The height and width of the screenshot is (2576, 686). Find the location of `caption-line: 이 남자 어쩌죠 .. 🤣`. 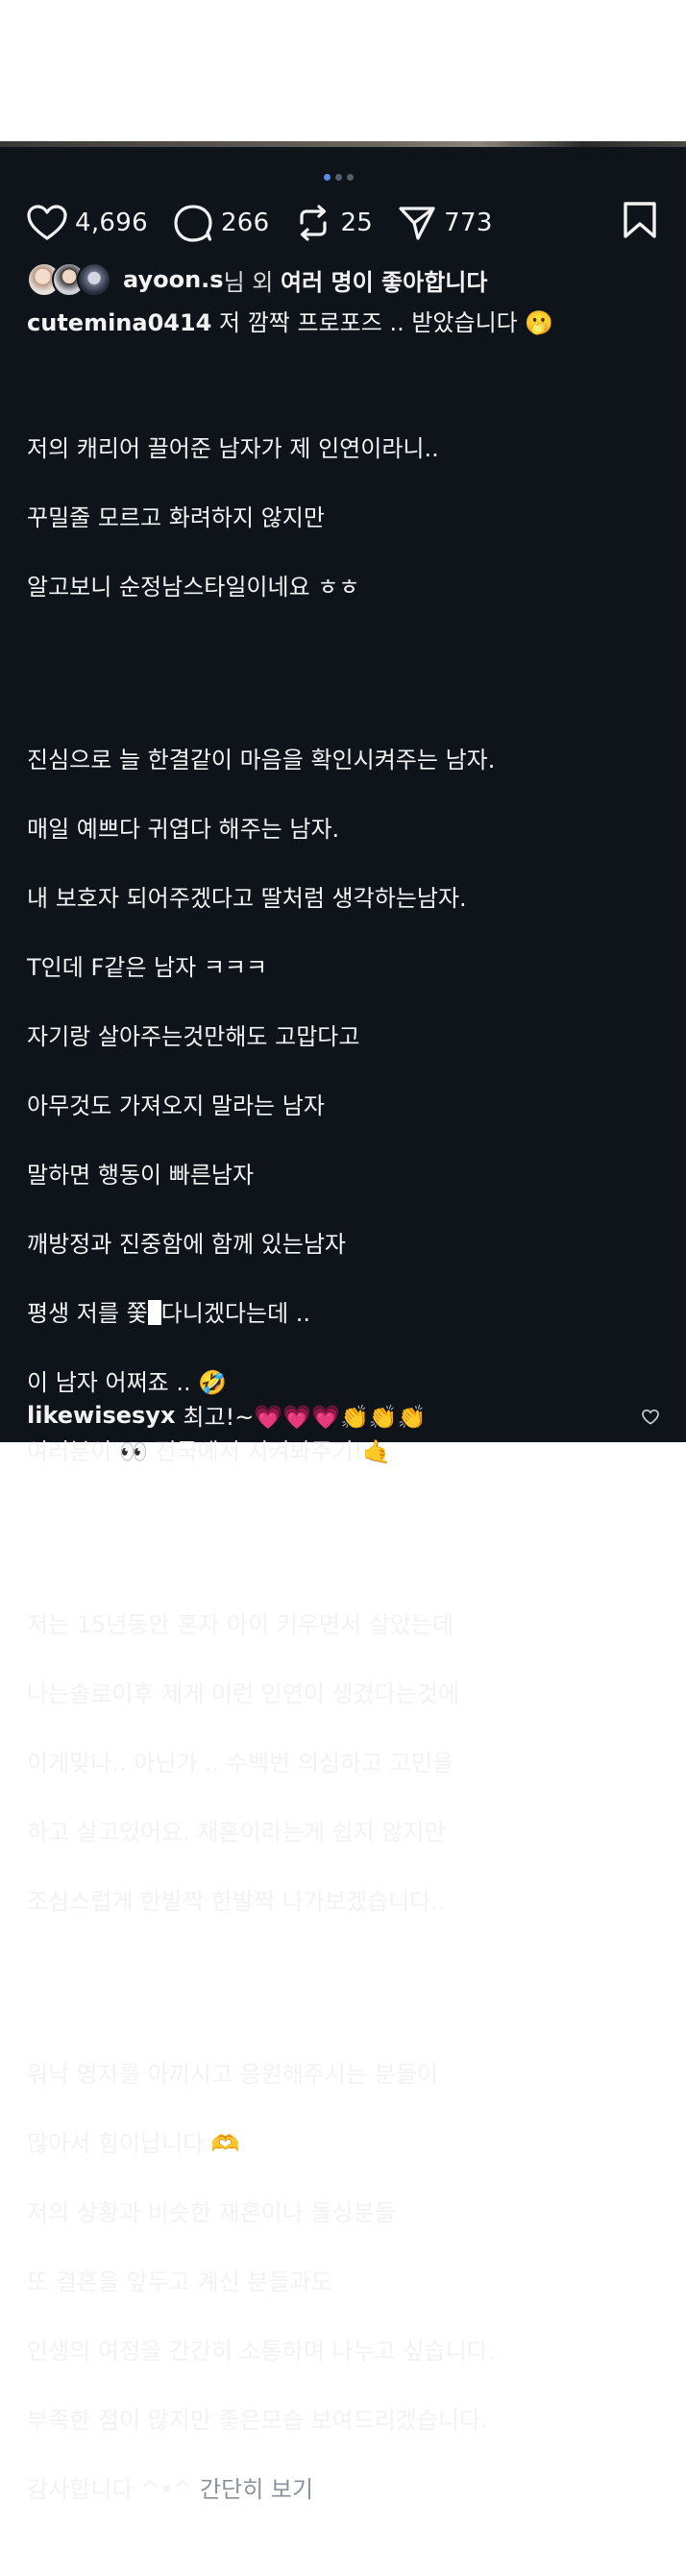

caption-line: 이 남자 어쩌죠 .. 🤣 is located at coordinates (128, 1382).